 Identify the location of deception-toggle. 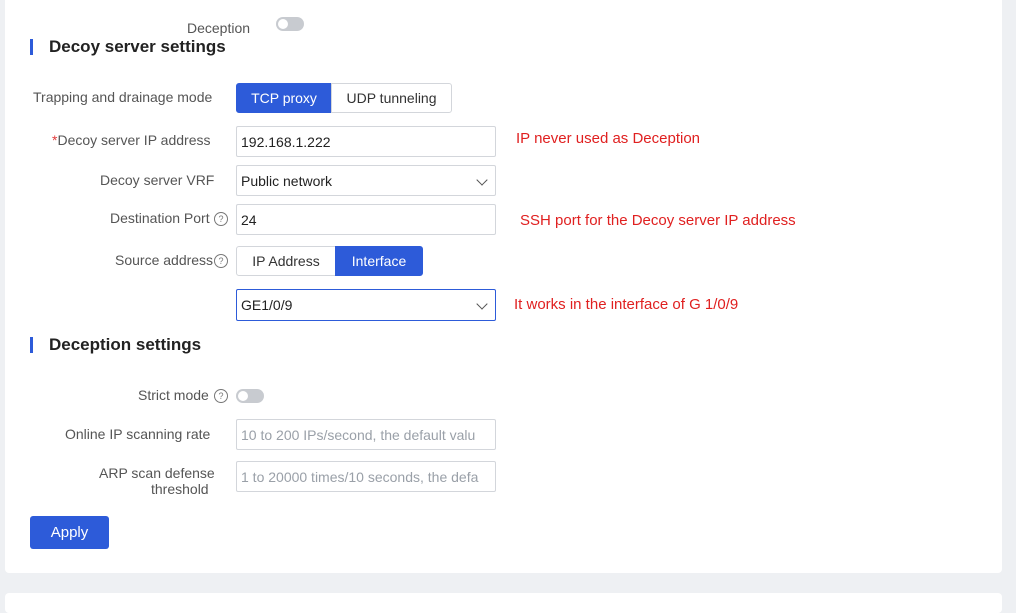
(290, 24).